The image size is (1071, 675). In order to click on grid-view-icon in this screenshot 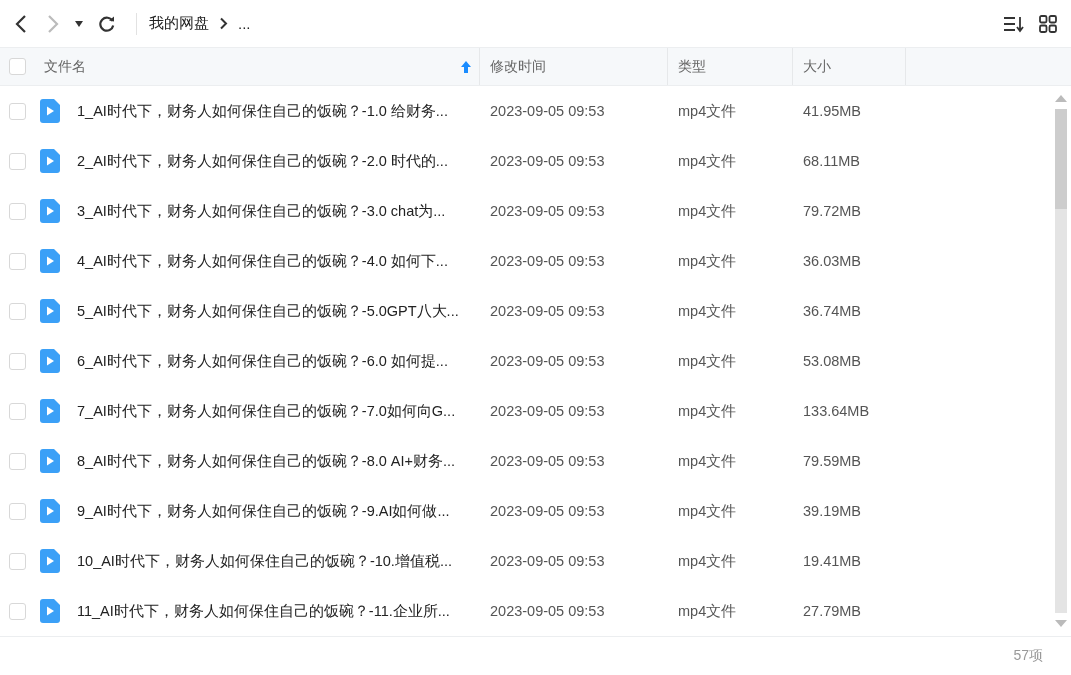, I will do `click(1048, 23)`.